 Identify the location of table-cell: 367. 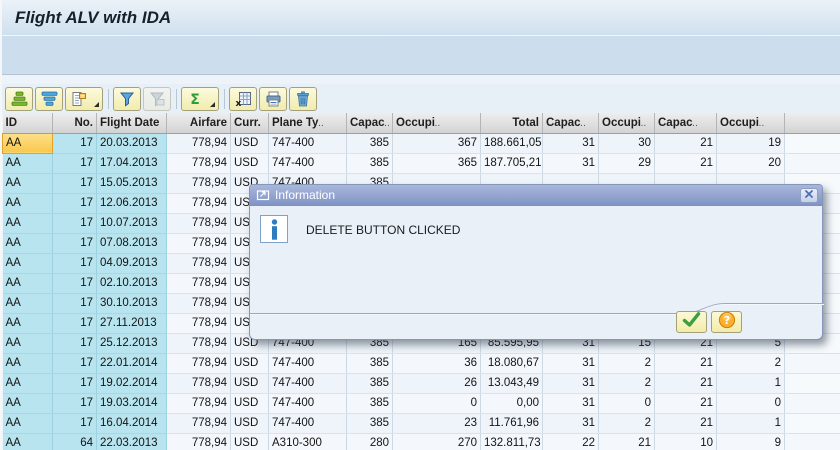
(436, 143).